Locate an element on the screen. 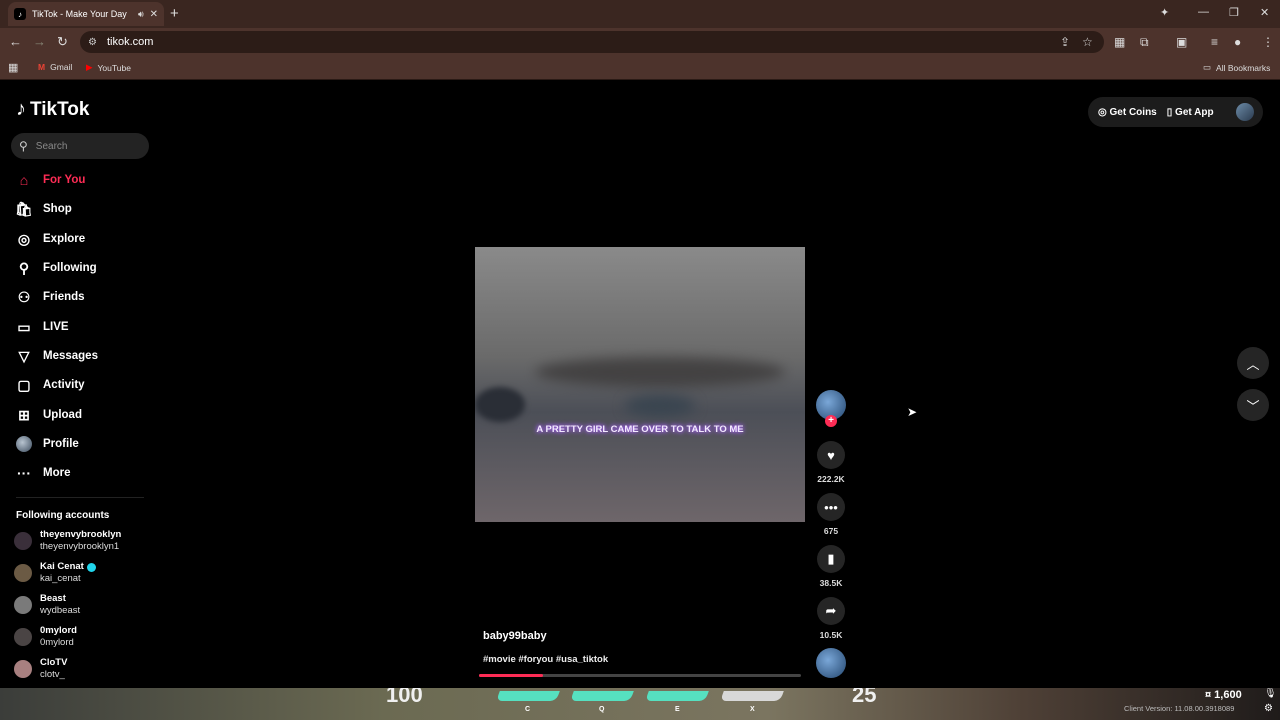  comment-button: ••• 675 is located at coordinates (831, 514).